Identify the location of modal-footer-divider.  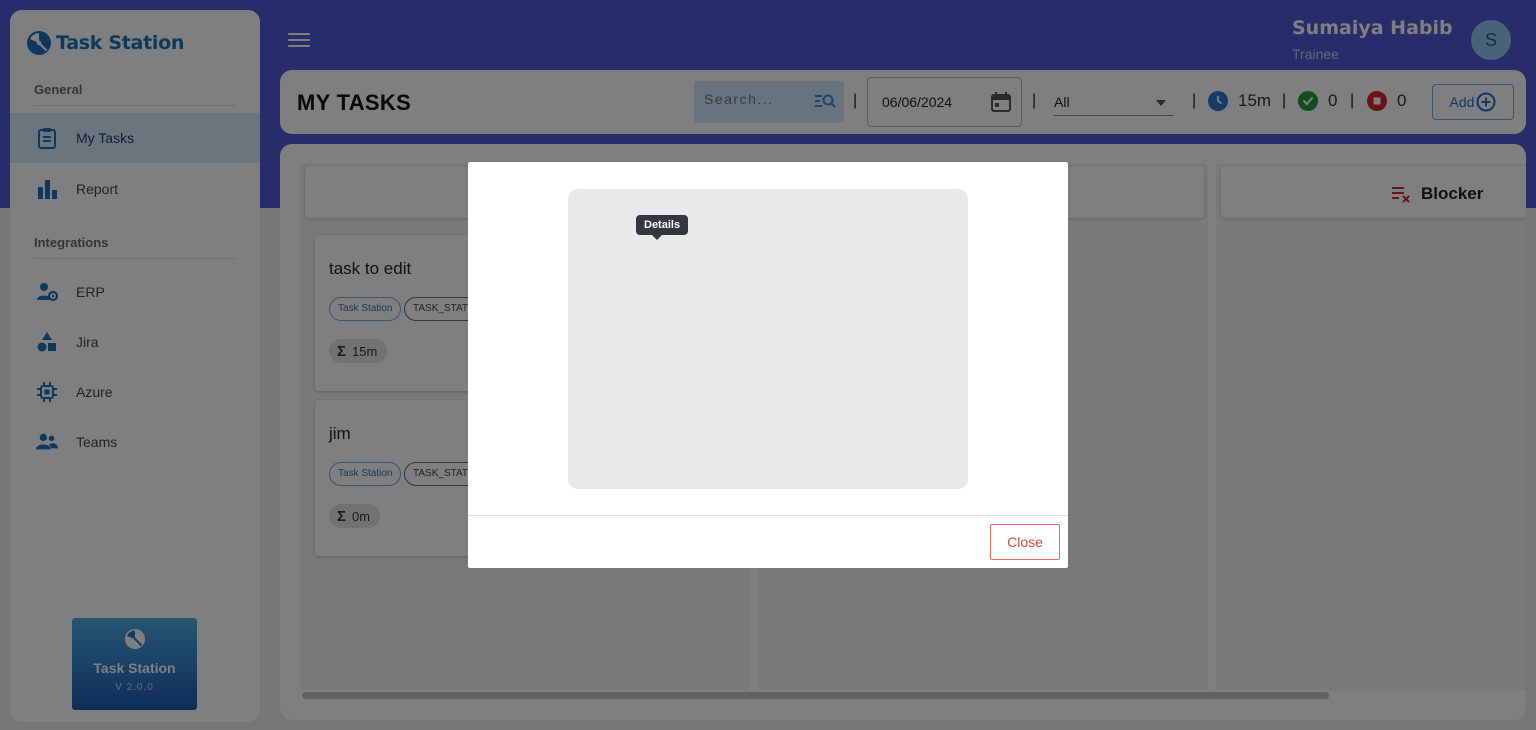
(768, 515).